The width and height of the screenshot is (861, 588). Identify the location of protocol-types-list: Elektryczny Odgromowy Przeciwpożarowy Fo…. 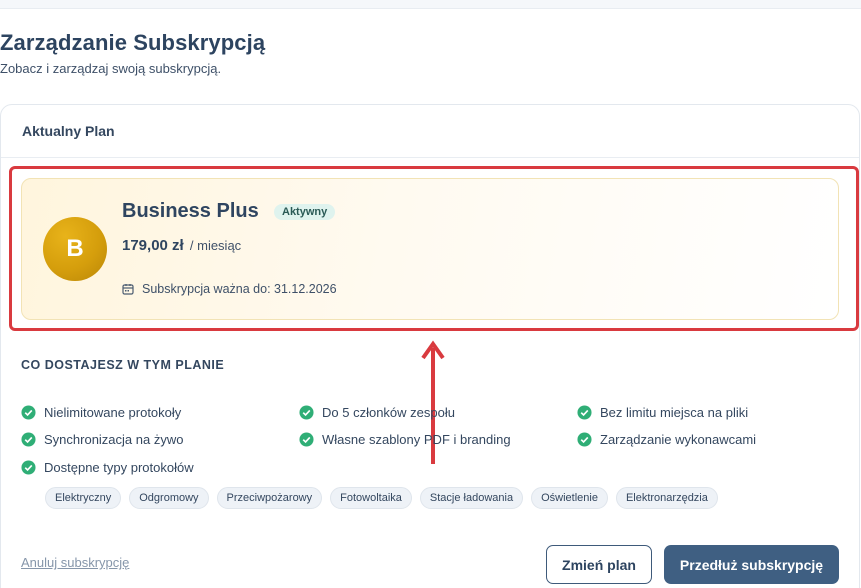
(381, 498).